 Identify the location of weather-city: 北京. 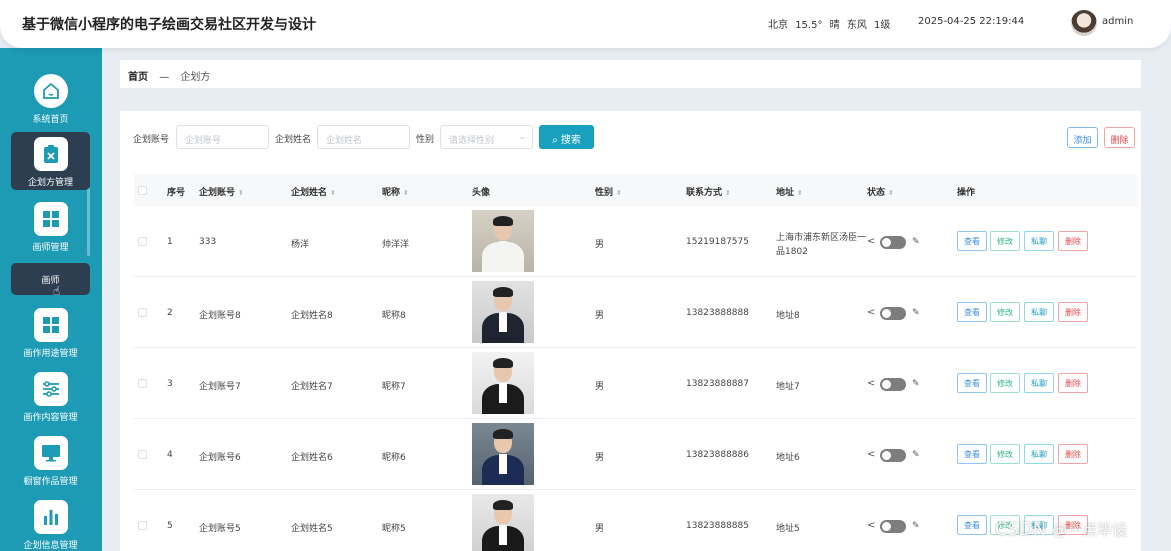
(778, 25).